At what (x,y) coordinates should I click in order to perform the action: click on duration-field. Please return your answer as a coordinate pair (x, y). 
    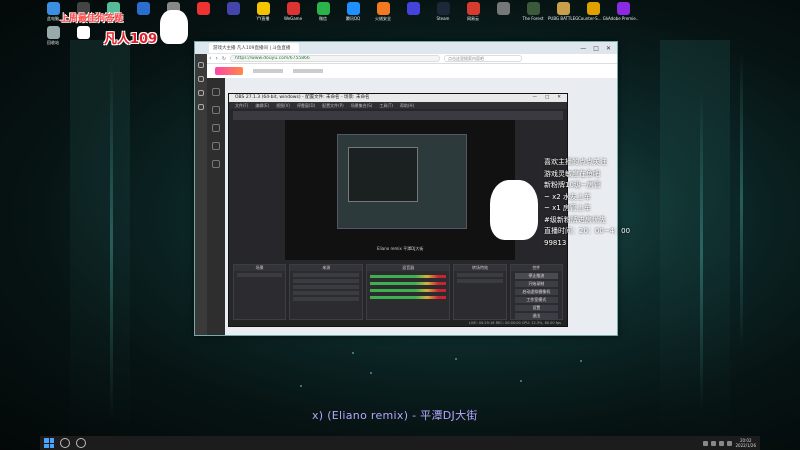
    Looking at the image, I should click on (480, 281).